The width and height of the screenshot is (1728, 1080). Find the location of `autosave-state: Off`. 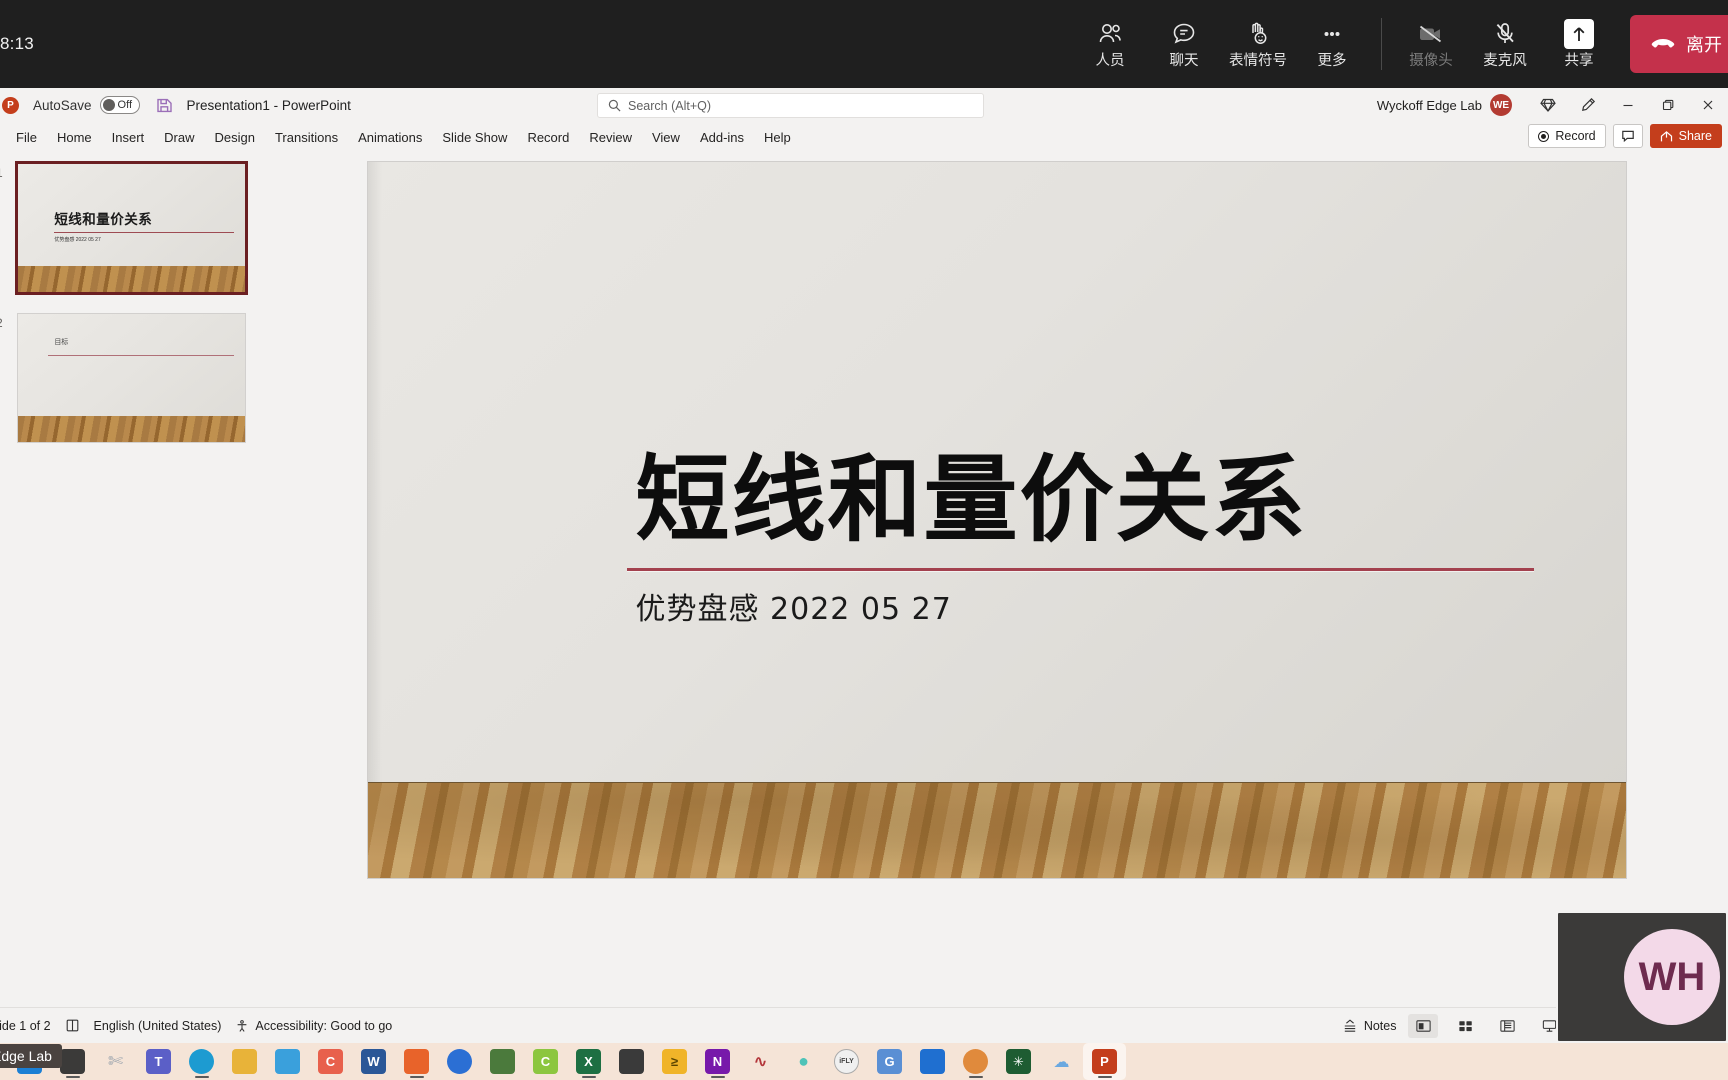

autosave-state: Off is located at coordinates (125, 105).